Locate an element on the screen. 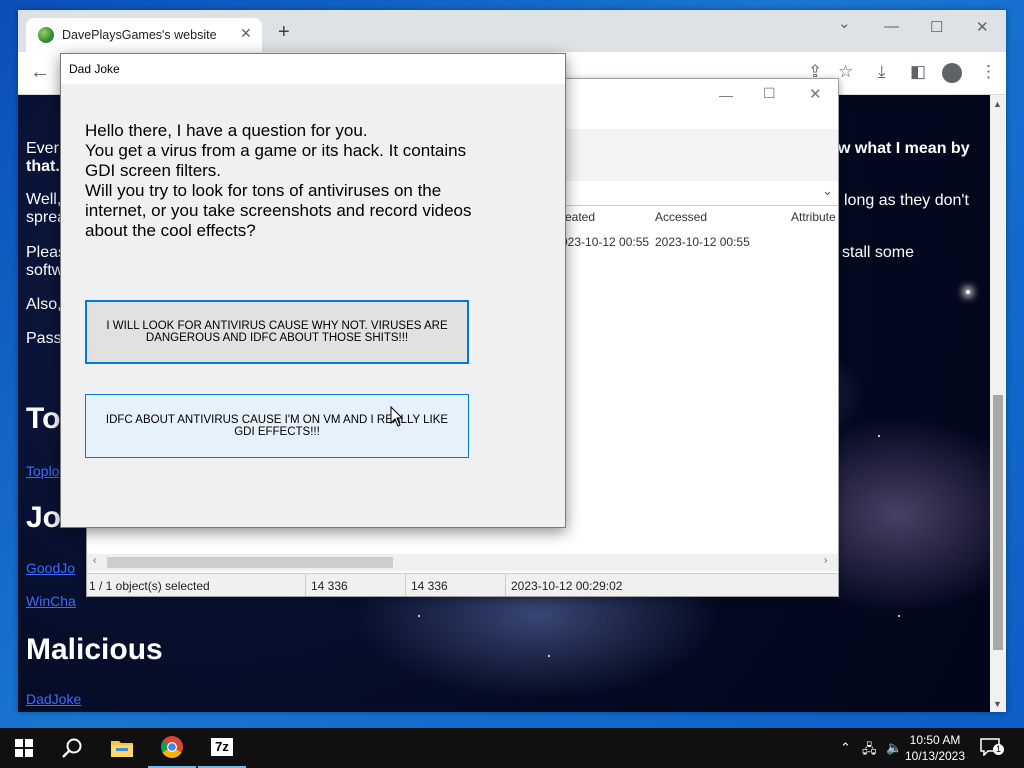 This screenshot has height=768, width=1024. tab-title: DavePlaysGames's website is located at coordinates (139, 35).